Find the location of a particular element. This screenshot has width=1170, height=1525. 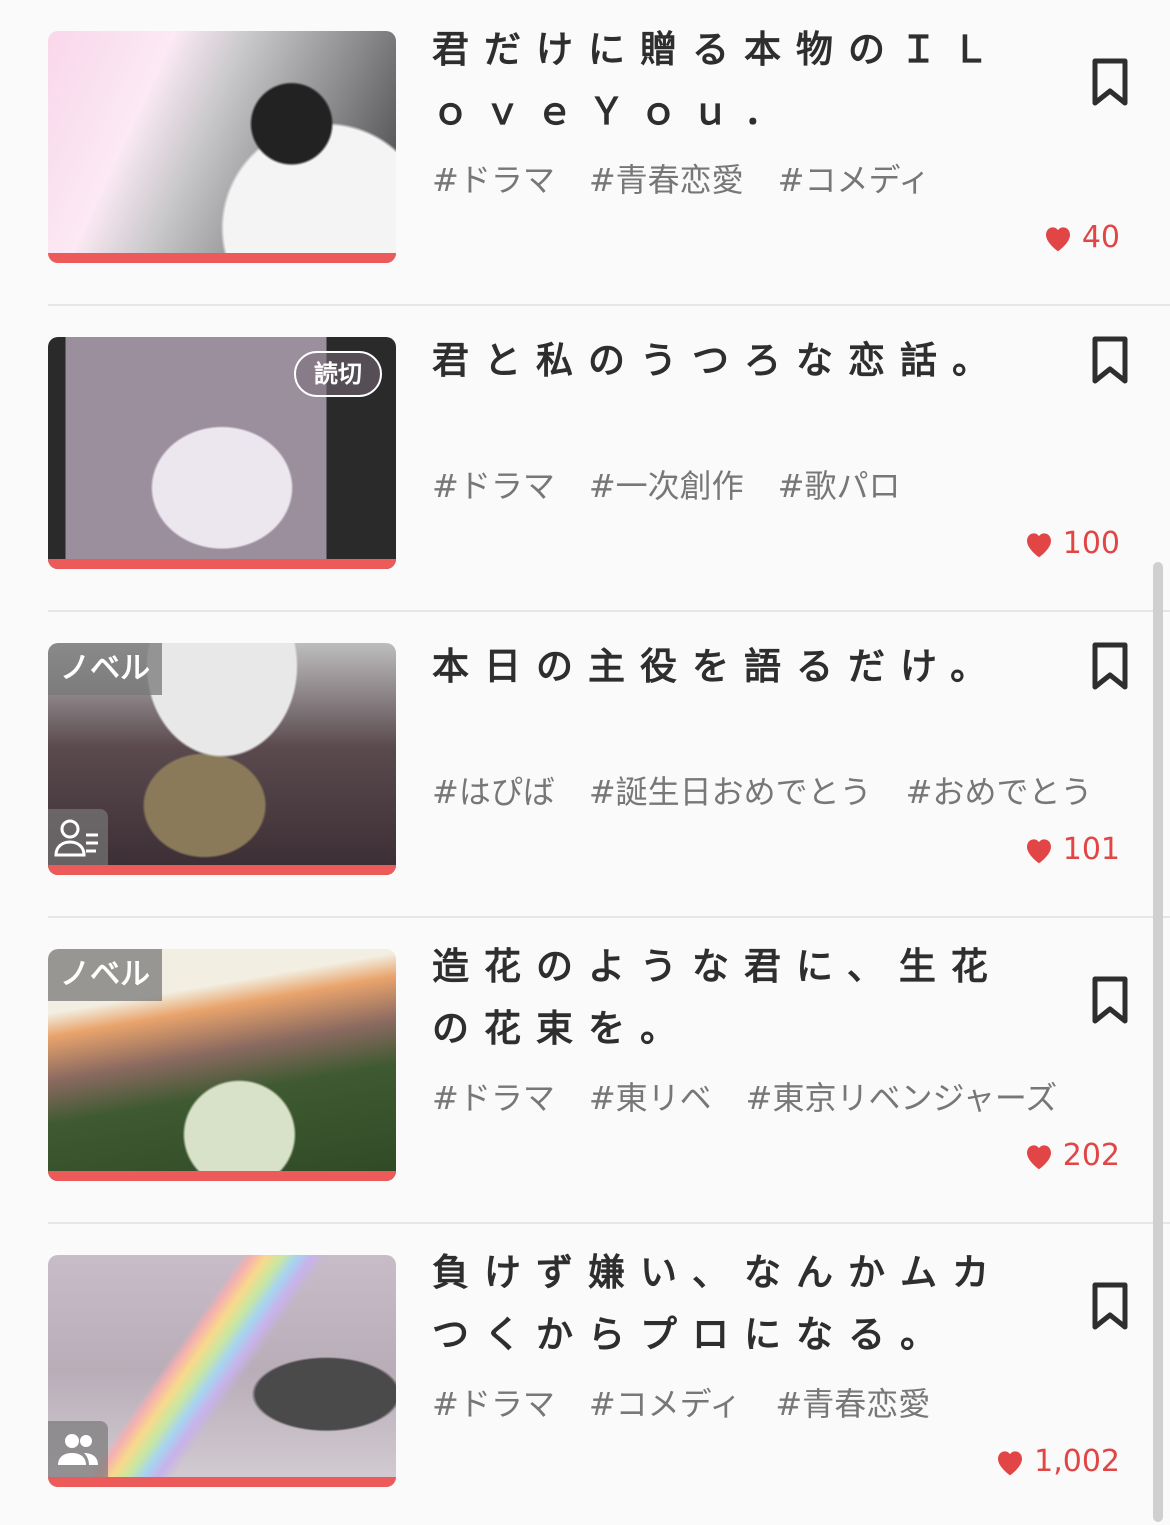

tag: #一次創作 is located at coordinates (666, 484).